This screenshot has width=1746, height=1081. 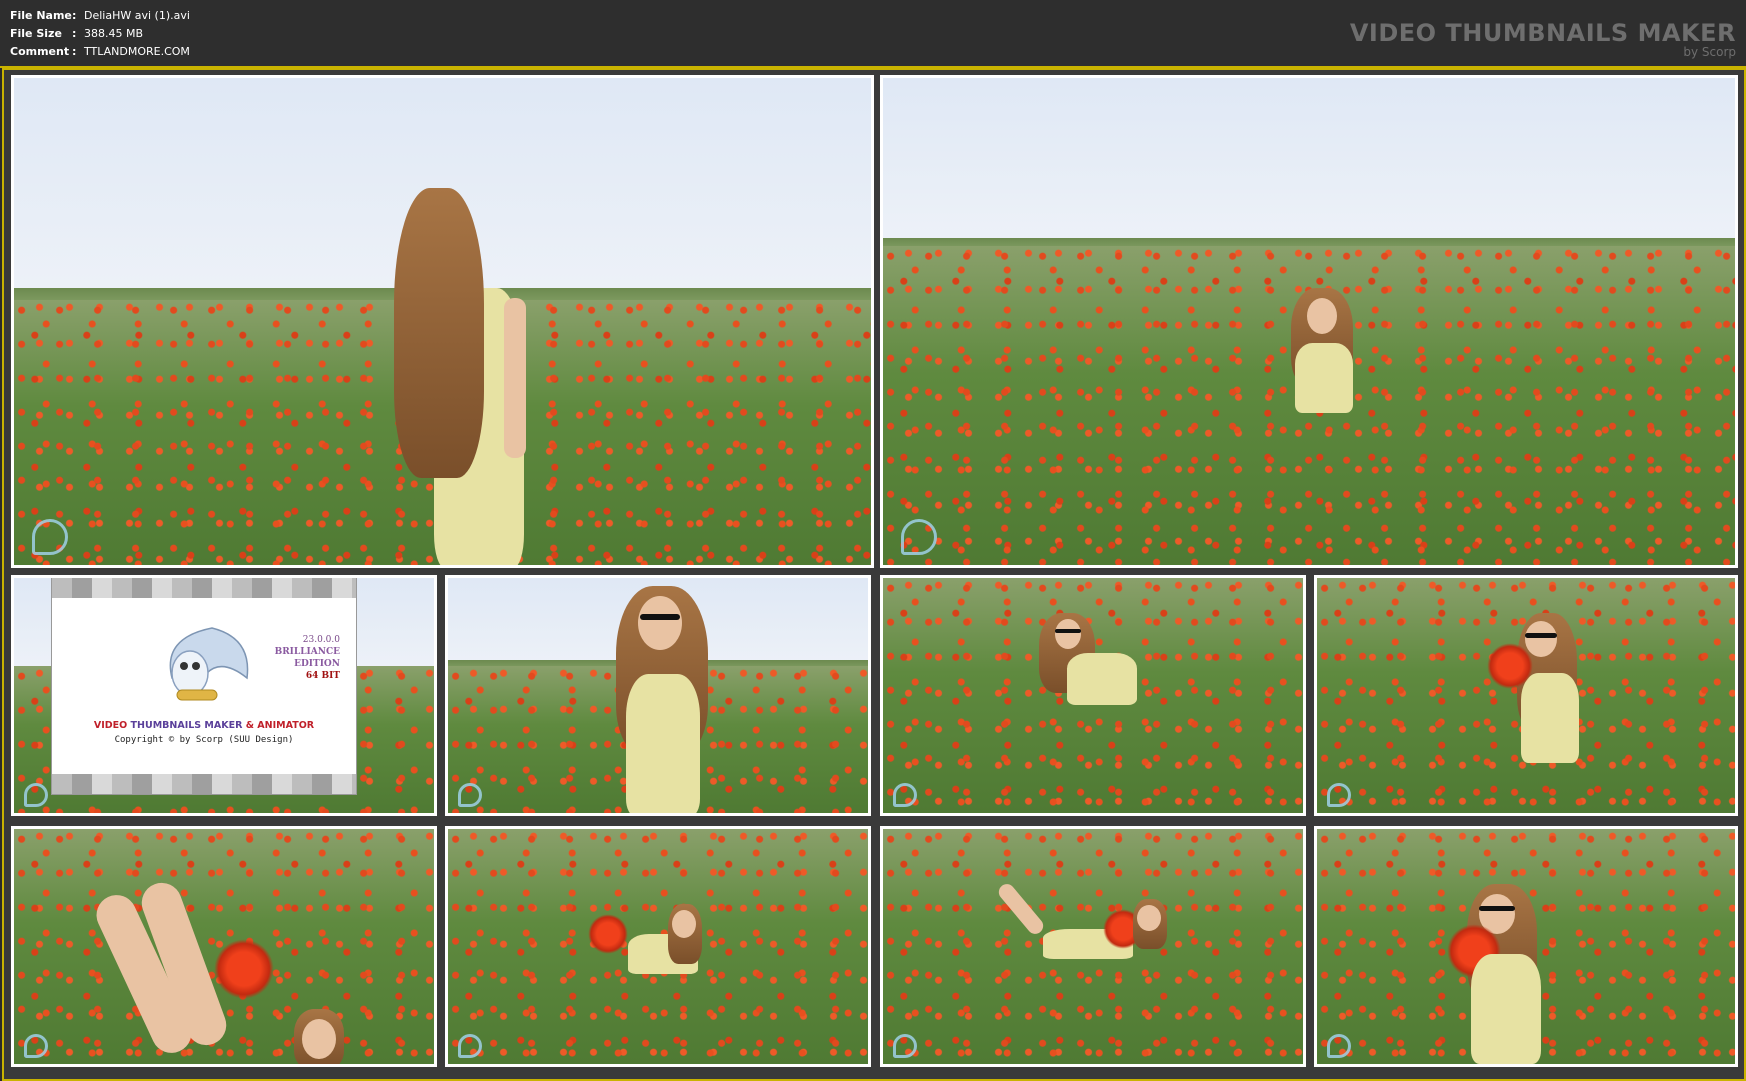 I want to click on file-name-value: DeliaHW avi (1).avi, so click(x=137, y=15).